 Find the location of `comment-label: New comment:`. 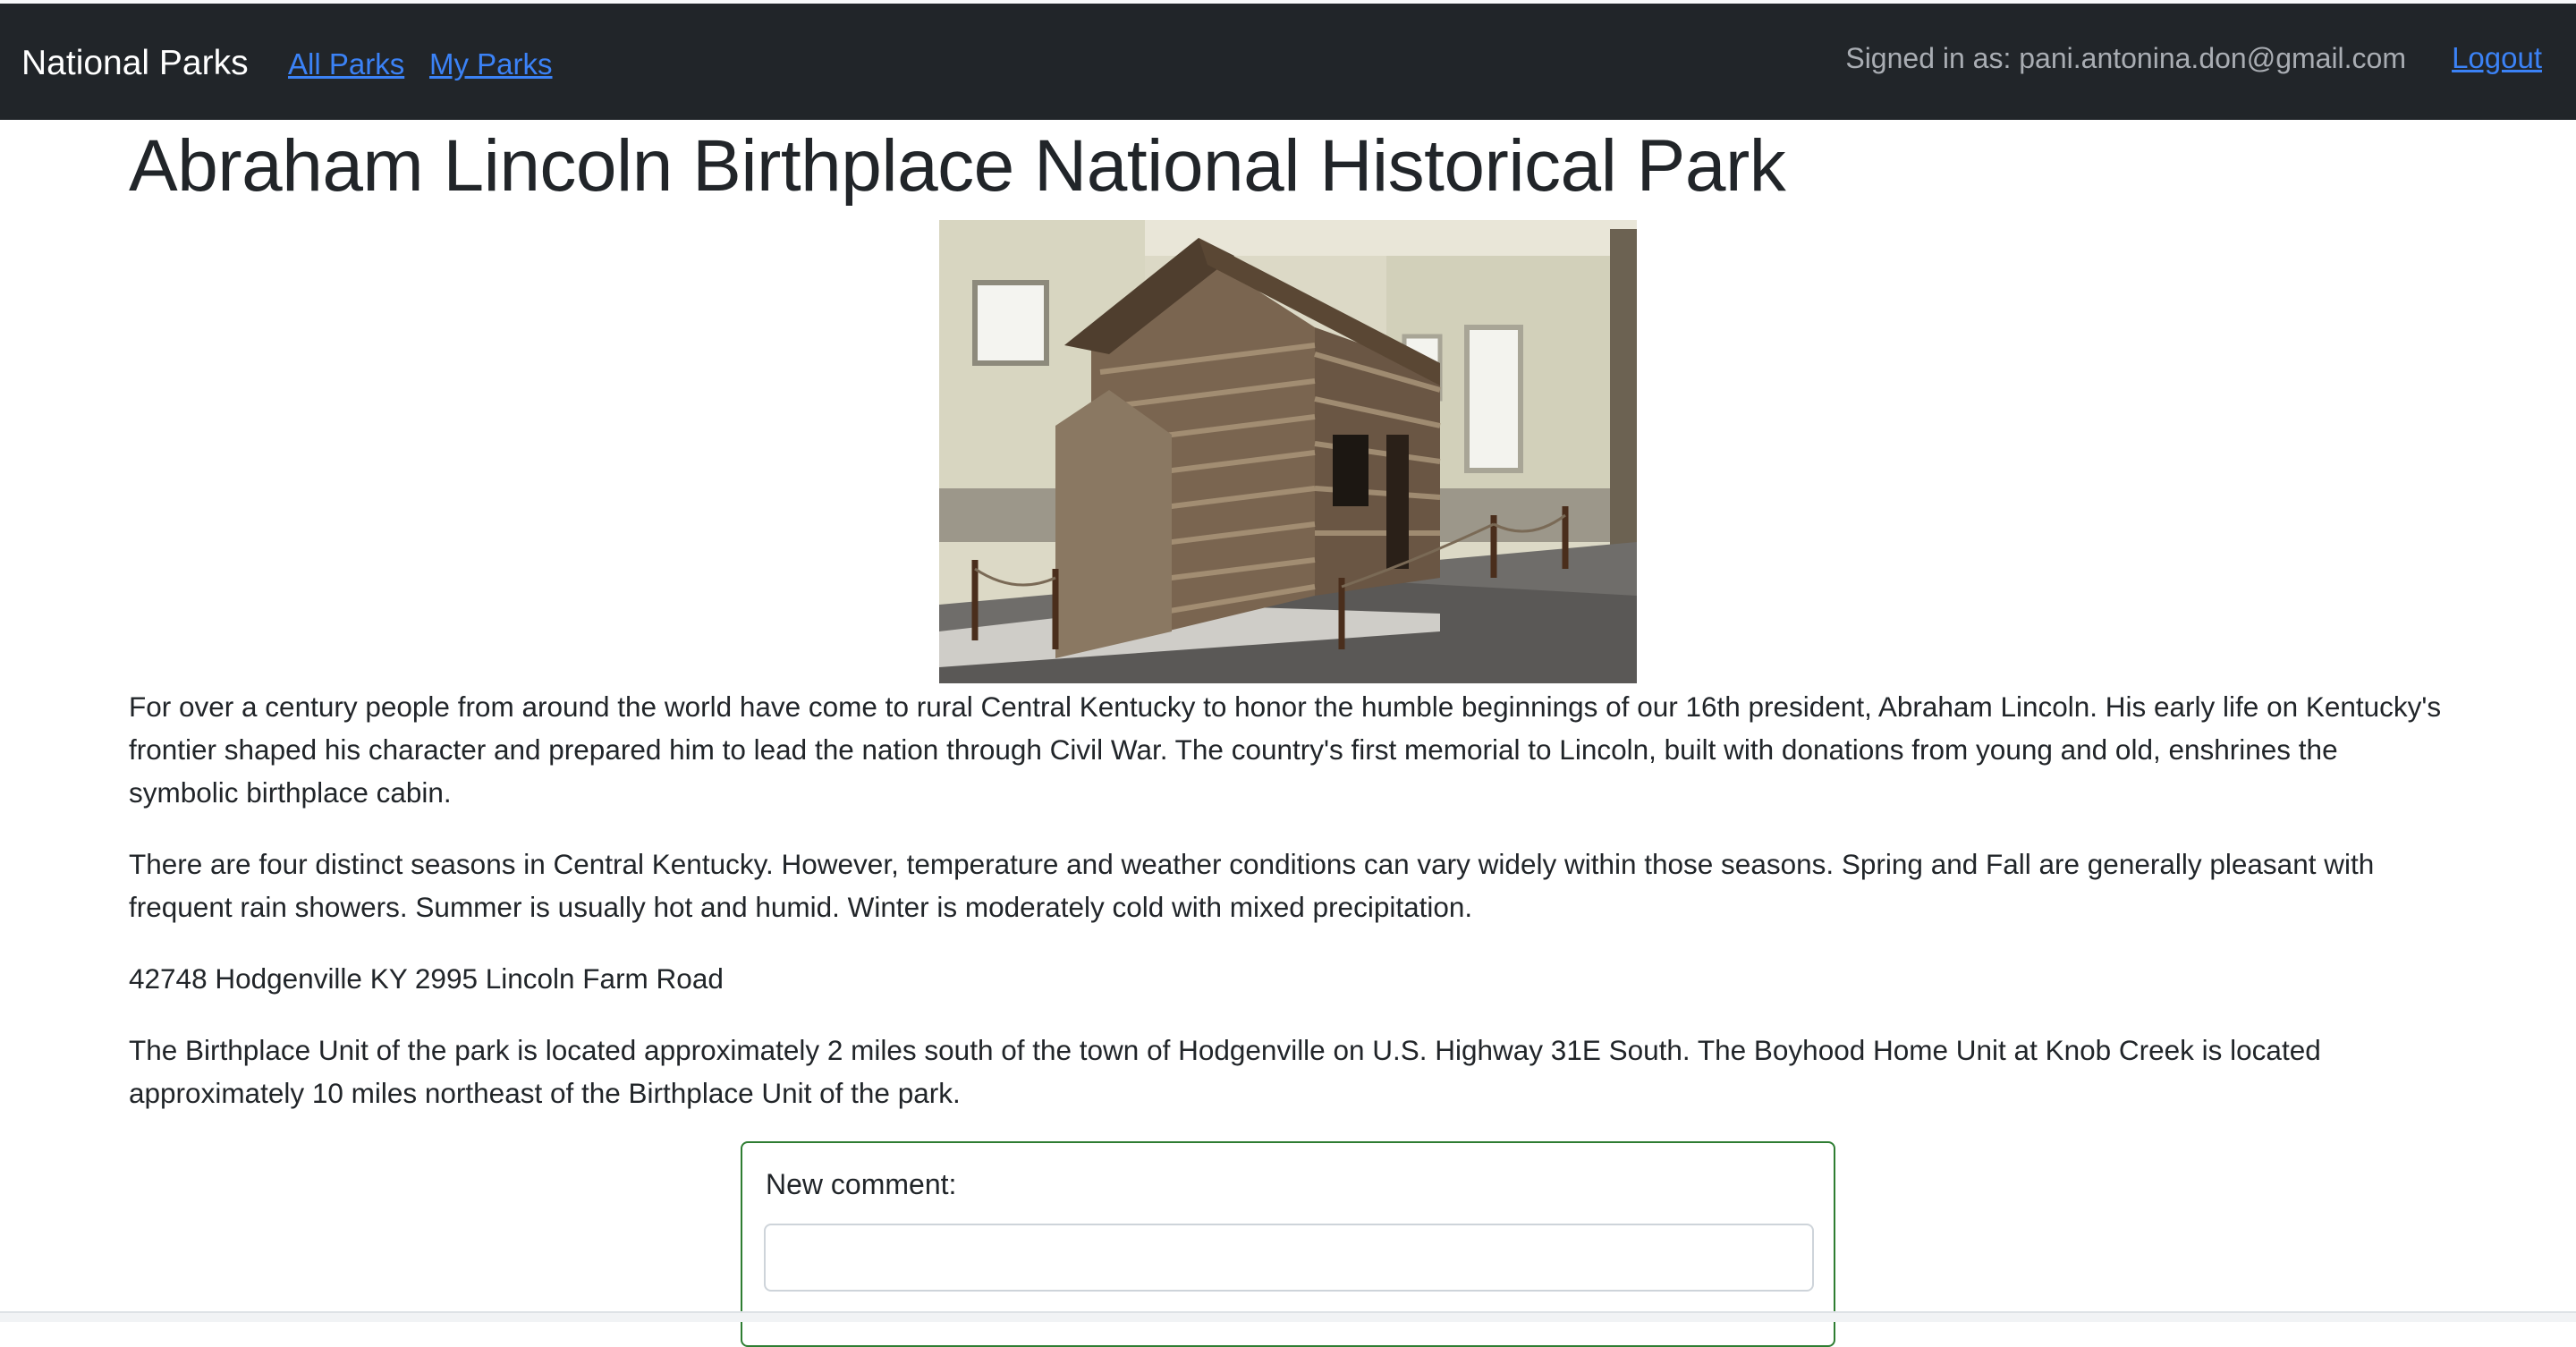

comment-label: New comment: is located at coordinates (861, 1184).